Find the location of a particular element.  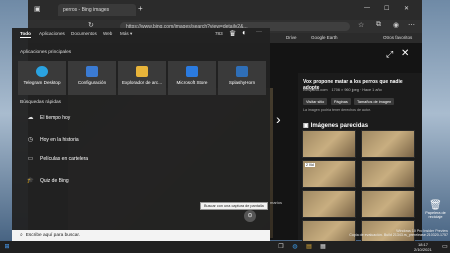

video-badge: 2 Vid is located at coordinates (310, 165).